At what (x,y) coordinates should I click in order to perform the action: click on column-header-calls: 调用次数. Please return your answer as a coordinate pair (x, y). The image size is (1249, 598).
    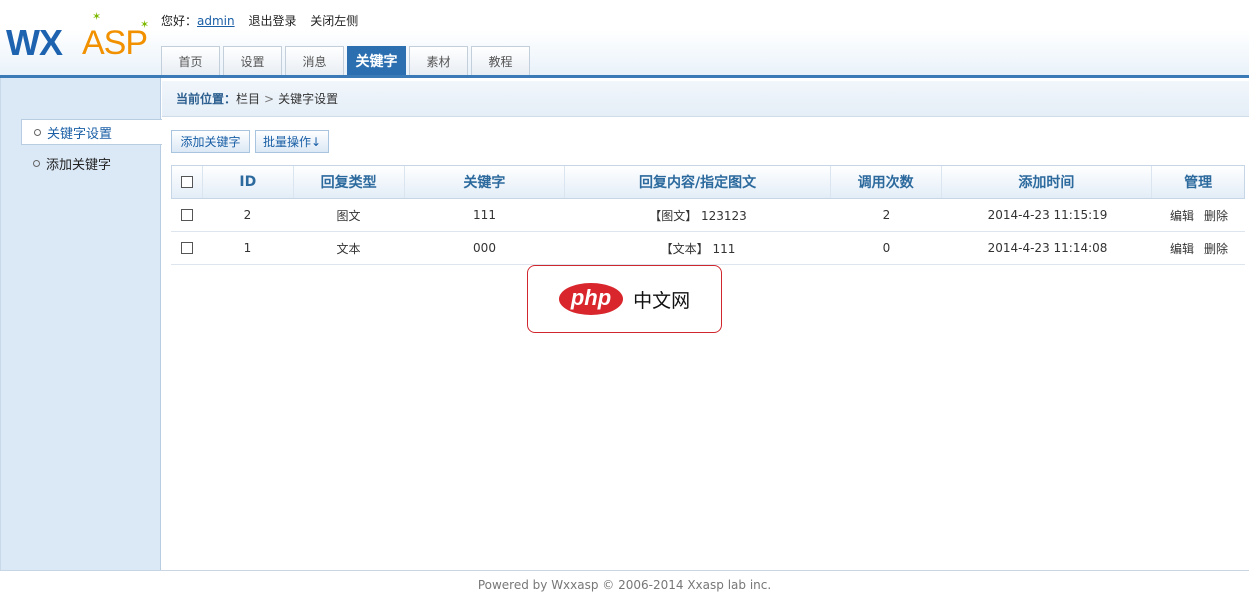
    Looking at the image, I should click on (886, 182).